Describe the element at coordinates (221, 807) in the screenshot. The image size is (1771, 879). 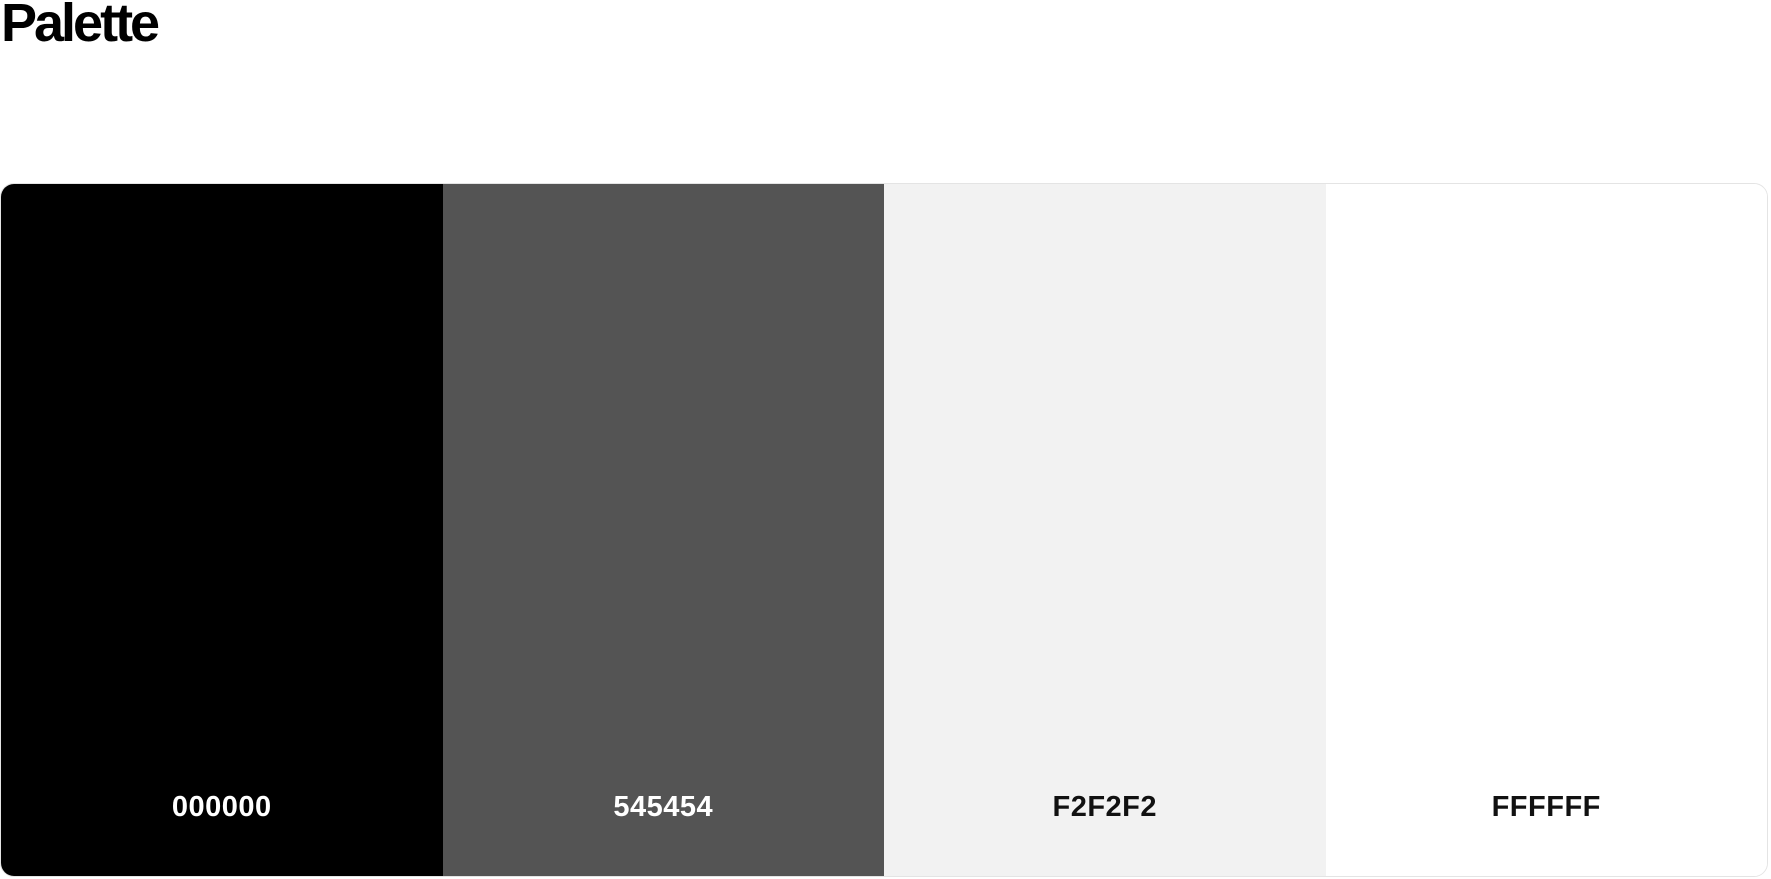
I see `swatch-hex-label: 000000` at that location.